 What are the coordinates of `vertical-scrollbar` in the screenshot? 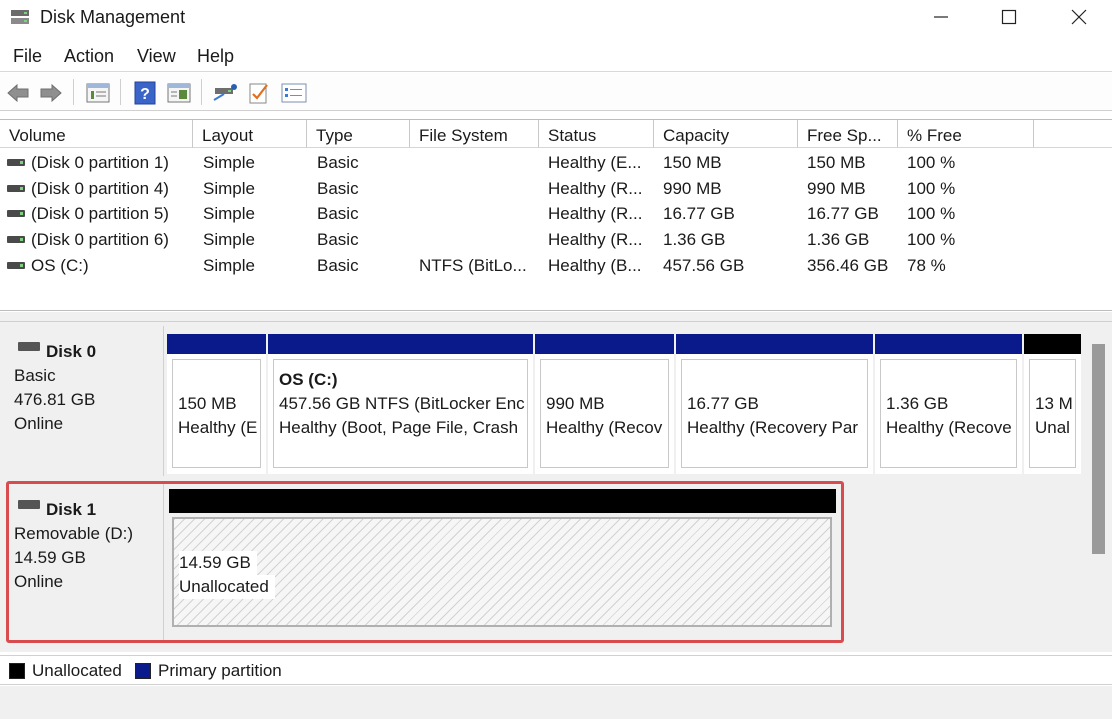 It's located at (1100, 487).